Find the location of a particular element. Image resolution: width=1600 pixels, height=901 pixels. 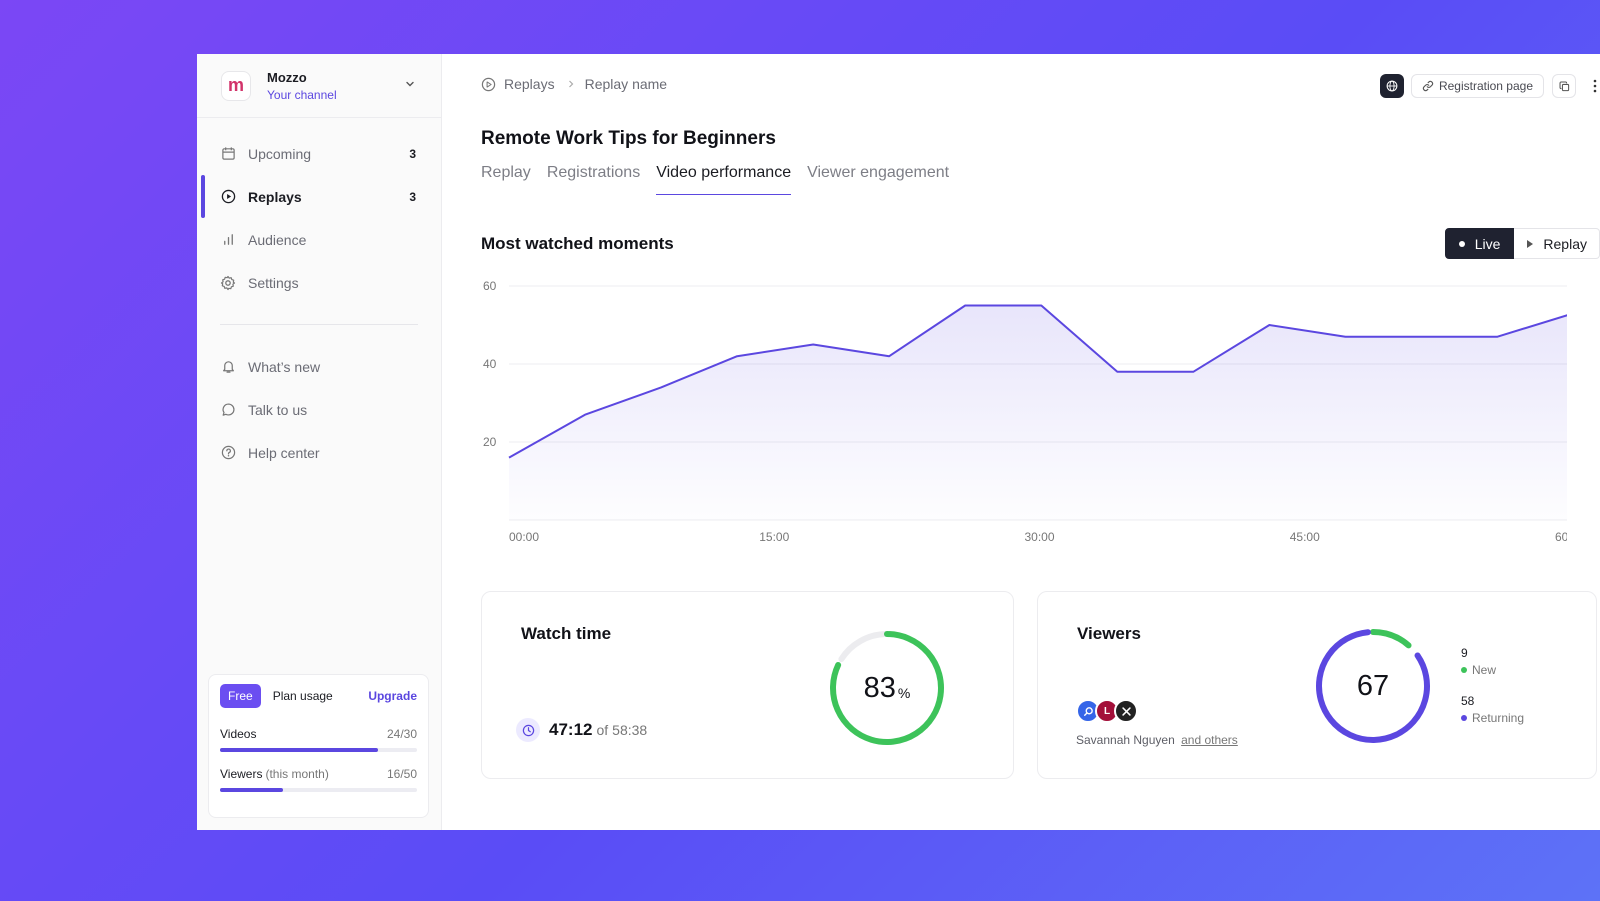

sidebar-item-whats-new: What’s new is located at coordinates (319, 366).